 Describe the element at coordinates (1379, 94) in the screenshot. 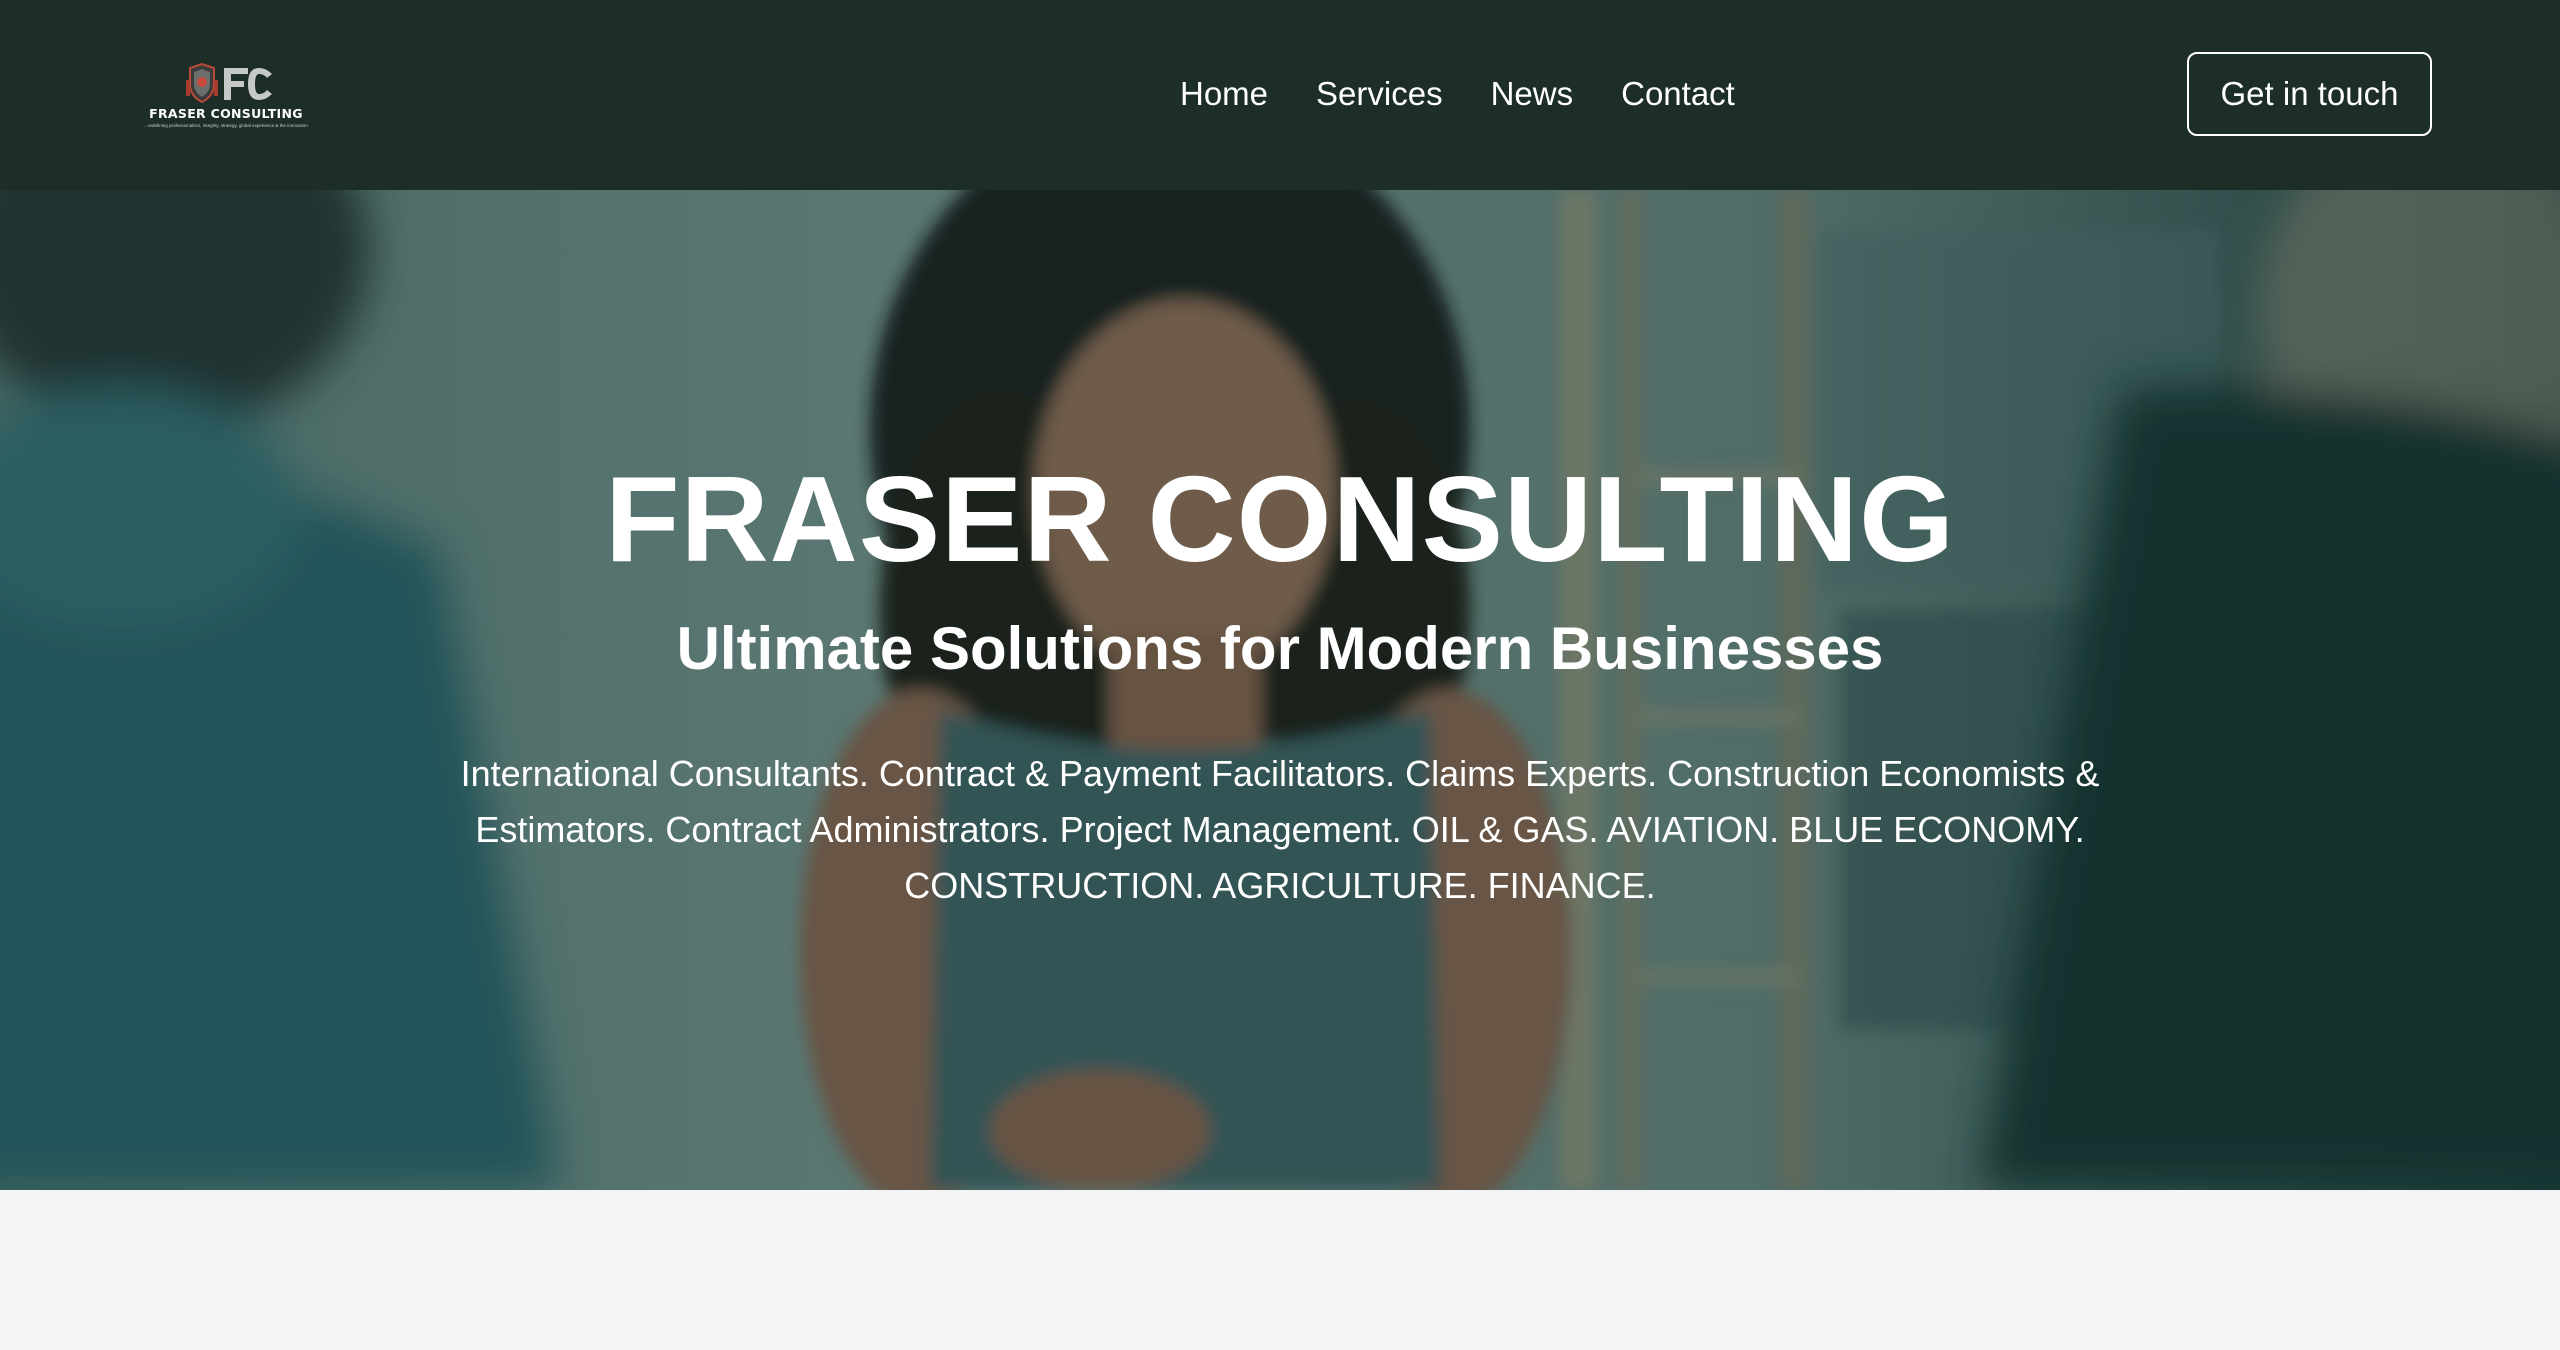

I see `nav-services-link: Services` at that location.